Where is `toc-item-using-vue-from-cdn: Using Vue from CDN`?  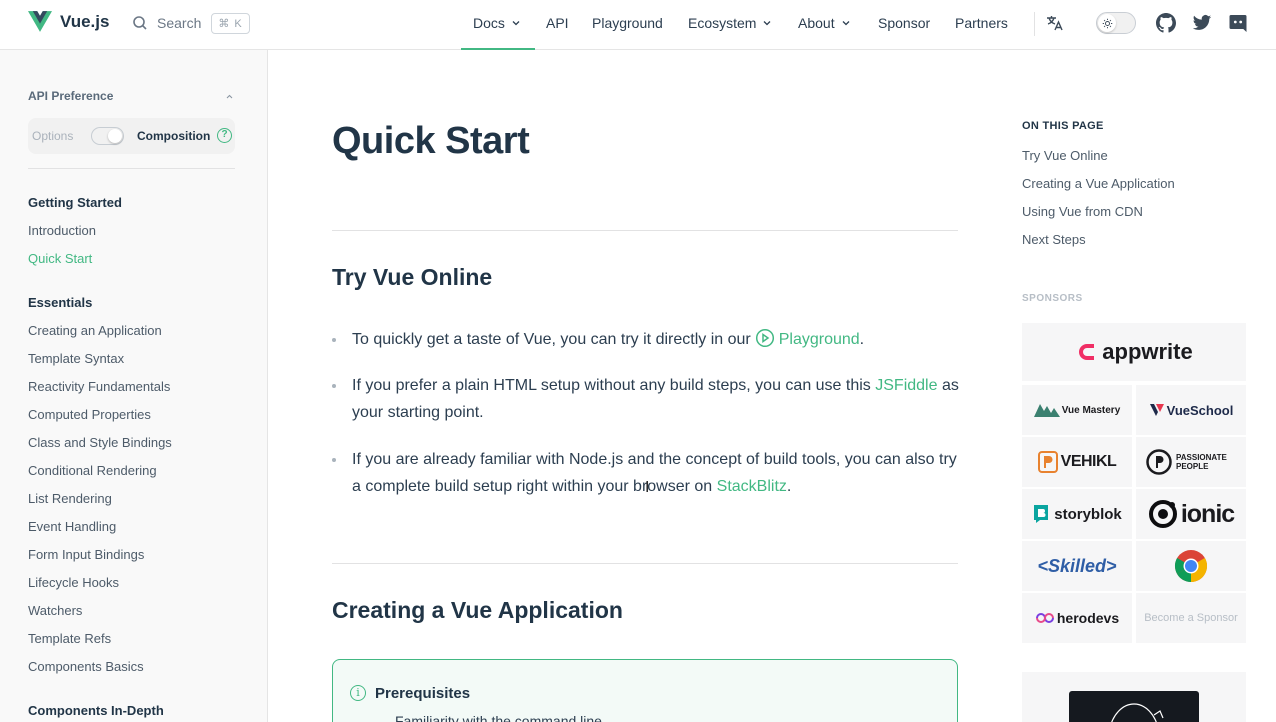
toc-item-using-vue-from-cdn: Using Vue from CDN is located at coordinates (1082, 211).